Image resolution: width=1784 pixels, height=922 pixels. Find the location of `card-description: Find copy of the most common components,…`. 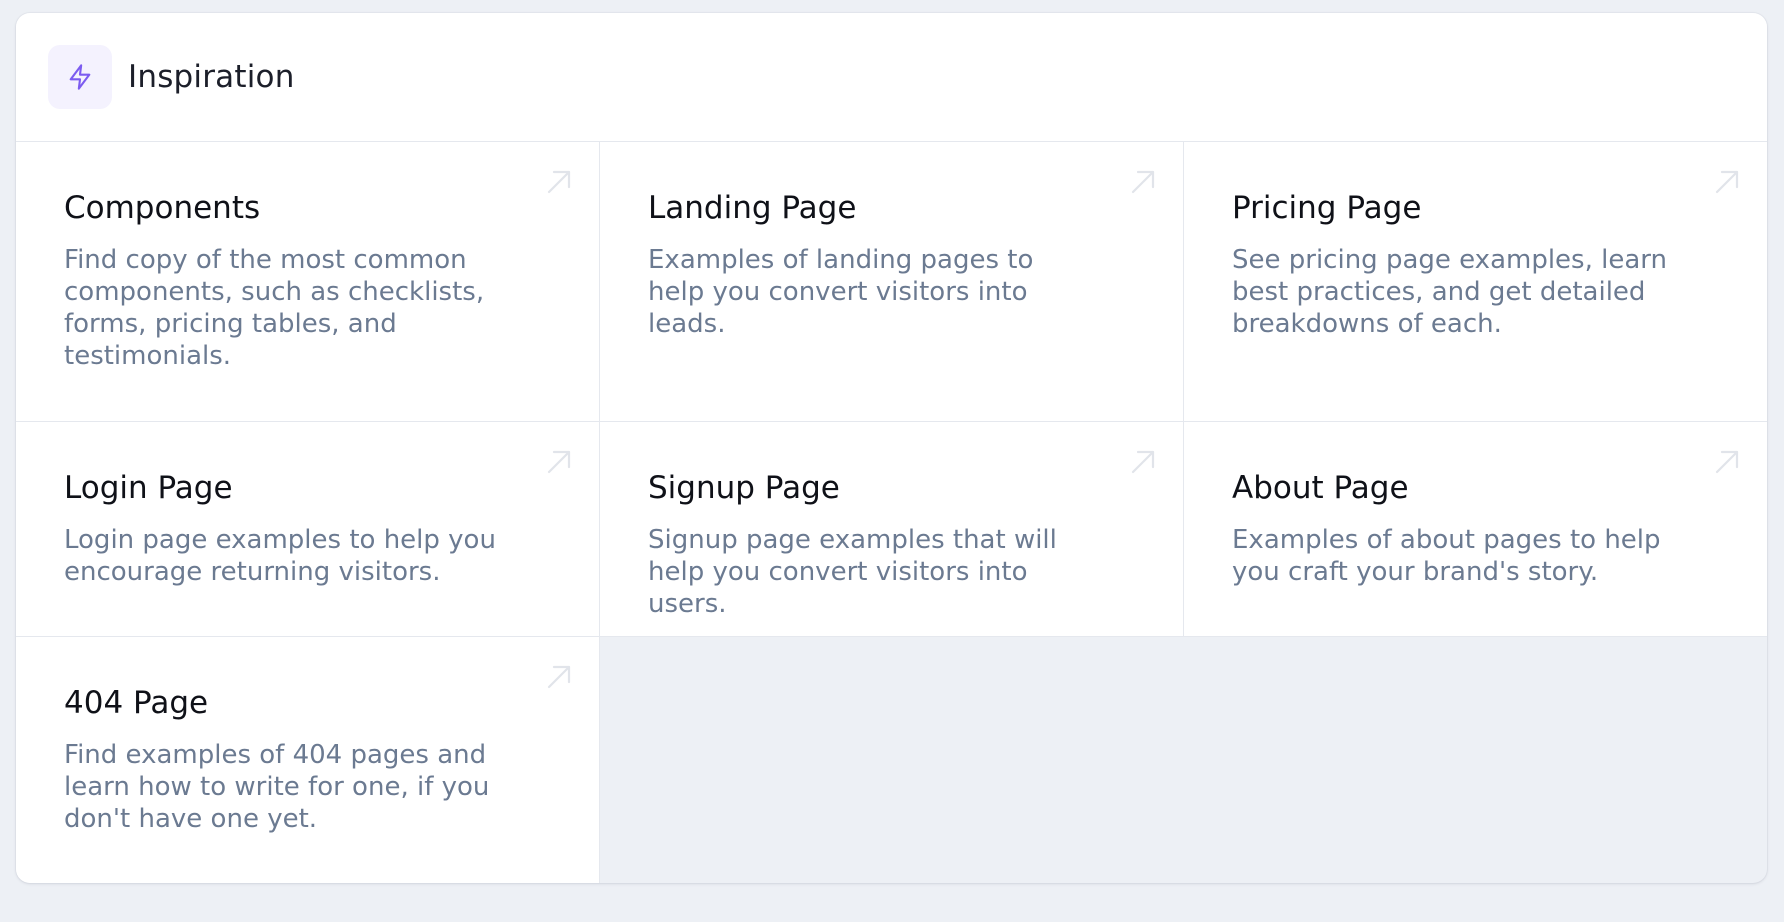

card-description: Find copy of the most common components,… is located at coordinates (274, 308).